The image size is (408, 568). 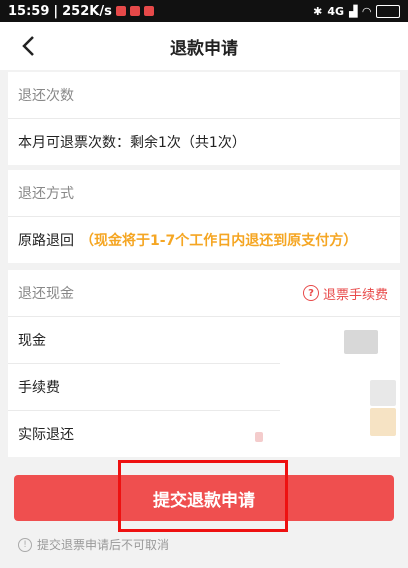 What do you see at coordinates (103, 545) in the screenshot?
I see `notice-text: 提交退票申请后不可取消` at bounding box center [103, 545].